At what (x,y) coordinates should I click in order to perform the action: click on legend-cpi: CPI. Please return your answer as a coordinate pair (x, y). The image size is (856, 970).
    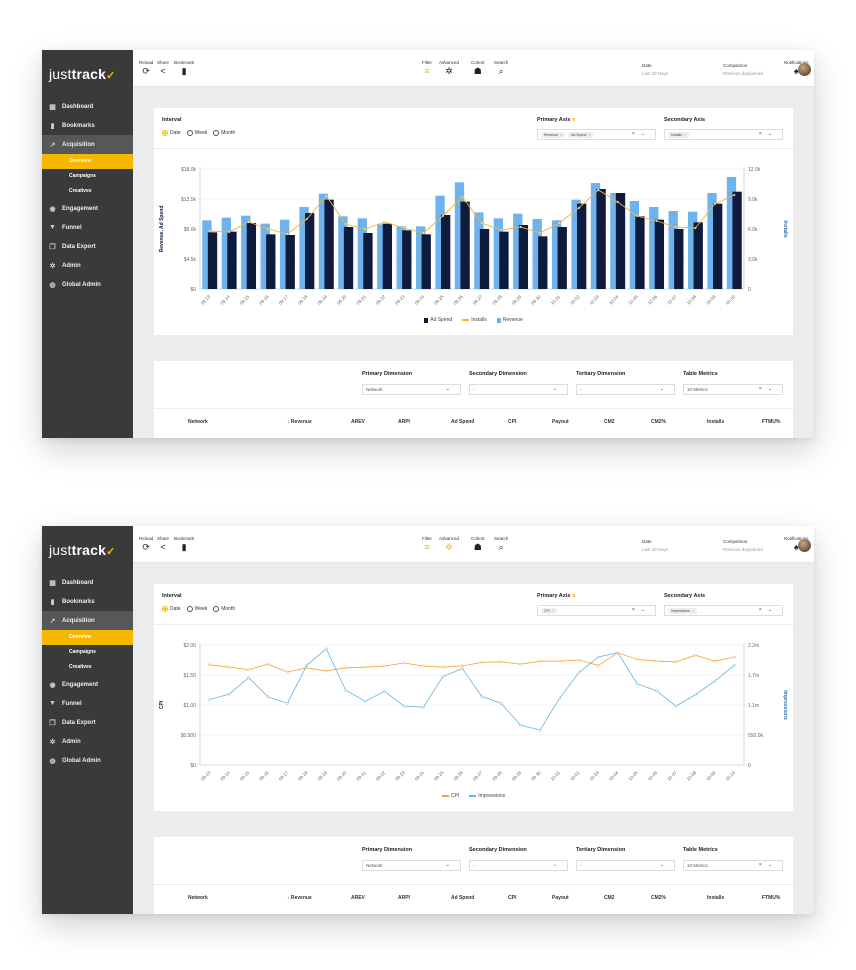
    Looking at the image, I should click on (450, 796).